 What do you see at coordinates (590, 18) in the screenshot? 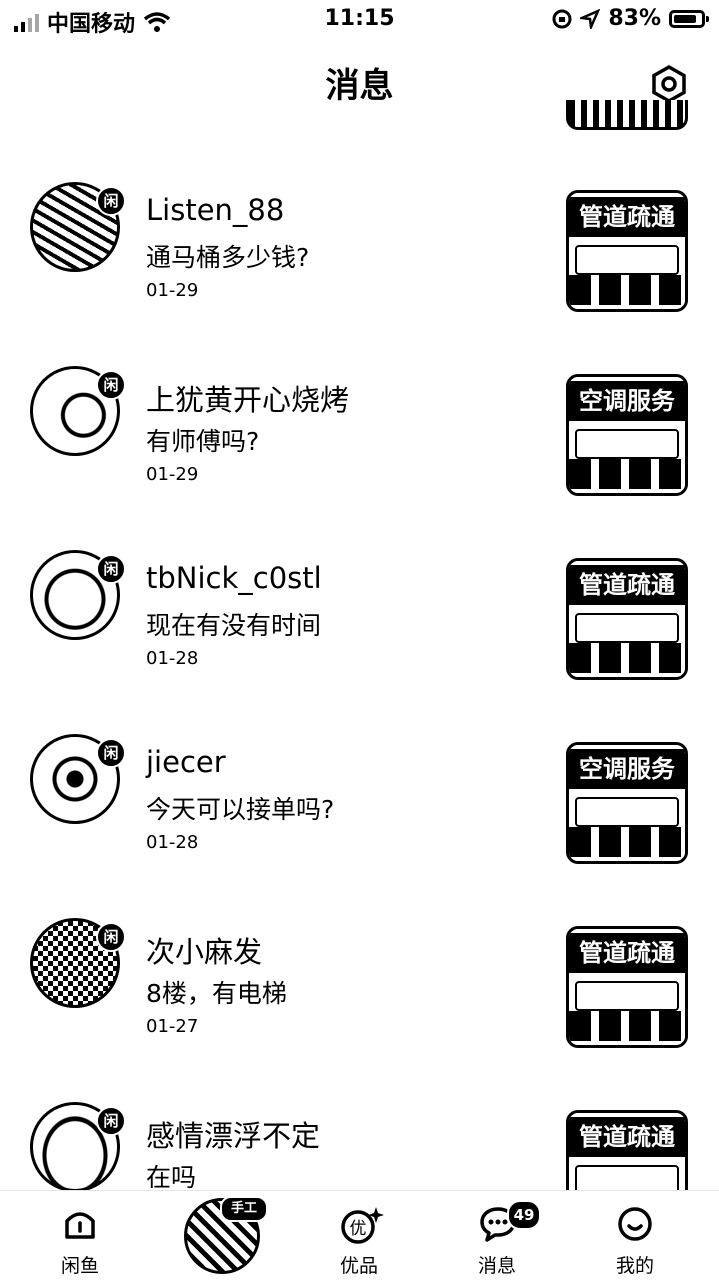
I see `location-icon` at bounding box center [590, 18].